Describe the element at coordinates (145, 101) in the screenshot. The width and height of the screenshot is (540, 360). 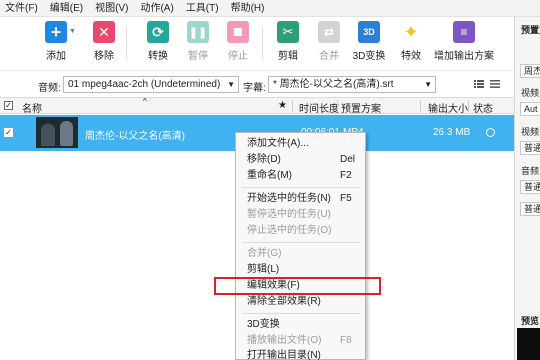
I see `sort-up-icon: ^` at that location.